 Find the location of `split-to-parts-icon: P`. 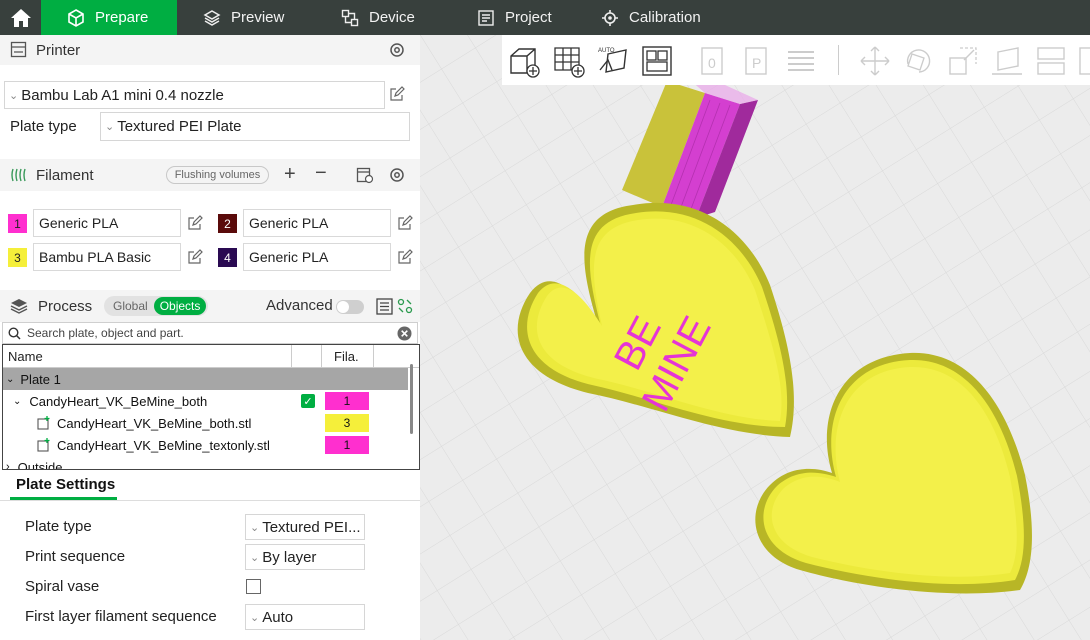

split-to-parts-icon: P is located at coordinates (756, 61).